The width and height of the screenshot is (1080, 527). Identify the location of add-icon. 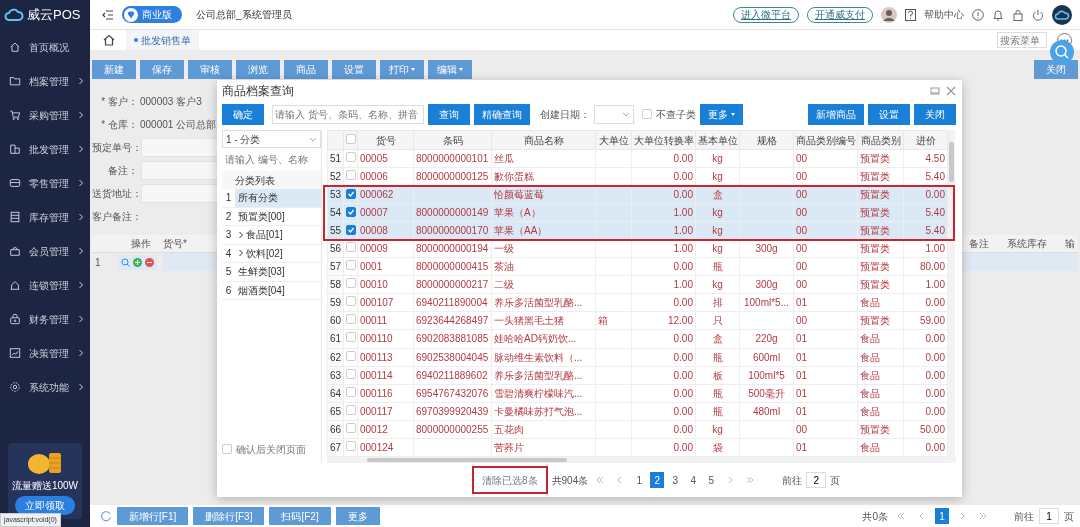
(137, 262).